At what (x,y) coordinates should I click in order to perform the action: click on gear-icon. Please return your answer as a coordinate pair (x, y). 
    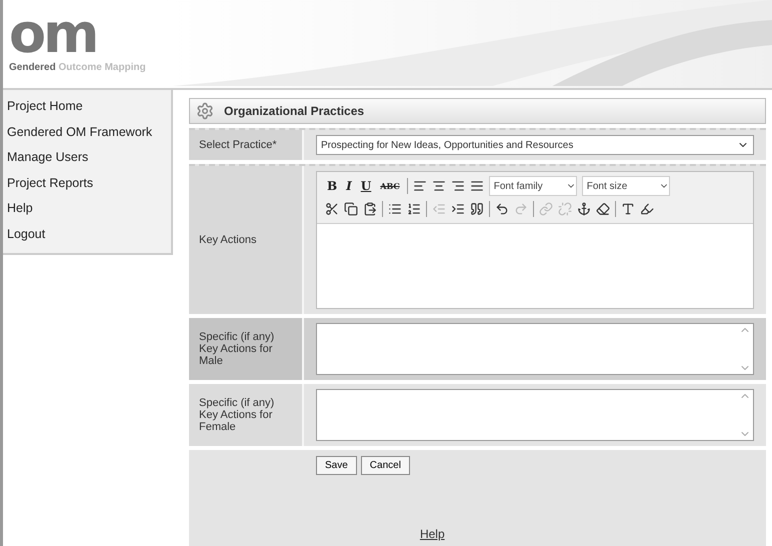
    Looking at the image, I should click on (205, 111).